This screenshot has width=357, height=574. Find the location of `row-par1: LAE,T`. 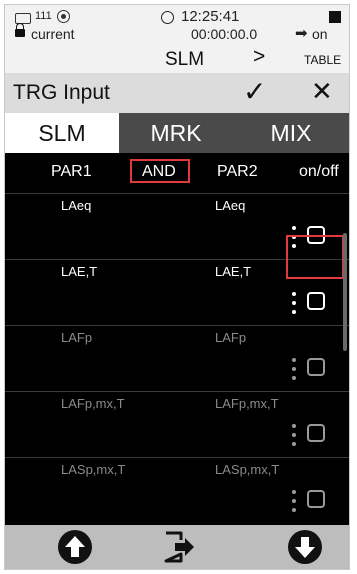

row-par1: LAE,T is located at coordinates (79, 271).